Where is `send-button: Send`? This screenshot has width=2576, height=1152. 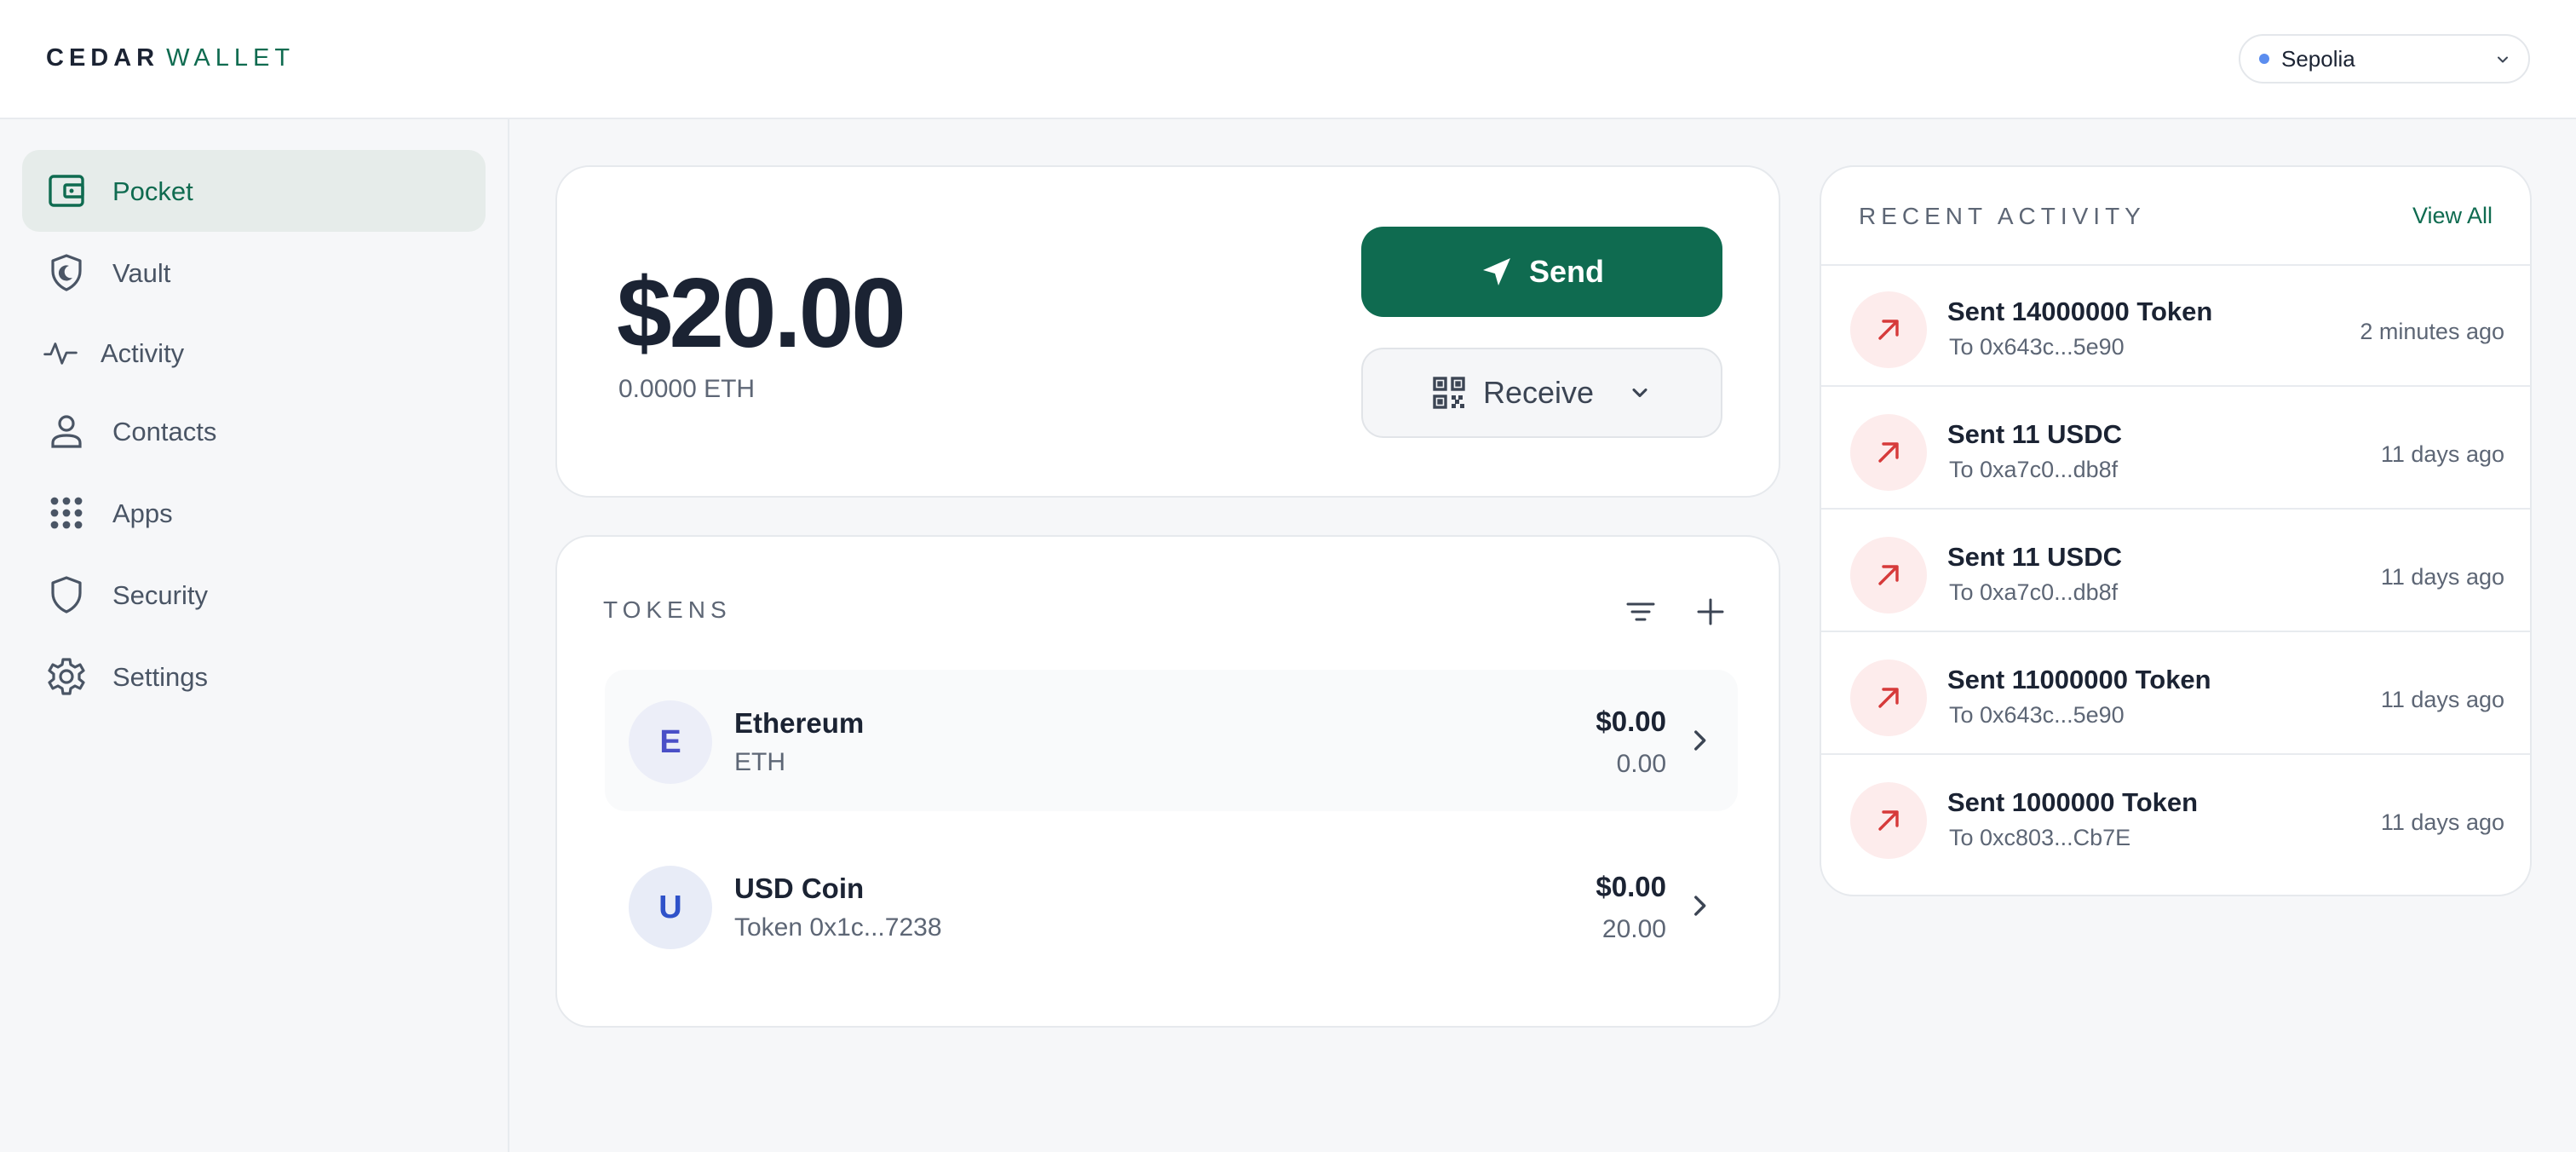
send-button: Send is located at coordinates (1541, 272).